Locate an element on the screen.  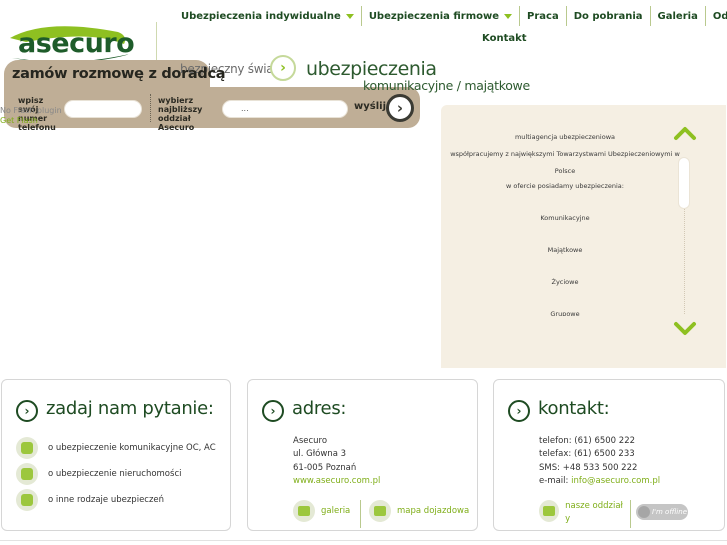
question-item: o ubezpieczenie nieruchomości is located at coordinates (98, 474).